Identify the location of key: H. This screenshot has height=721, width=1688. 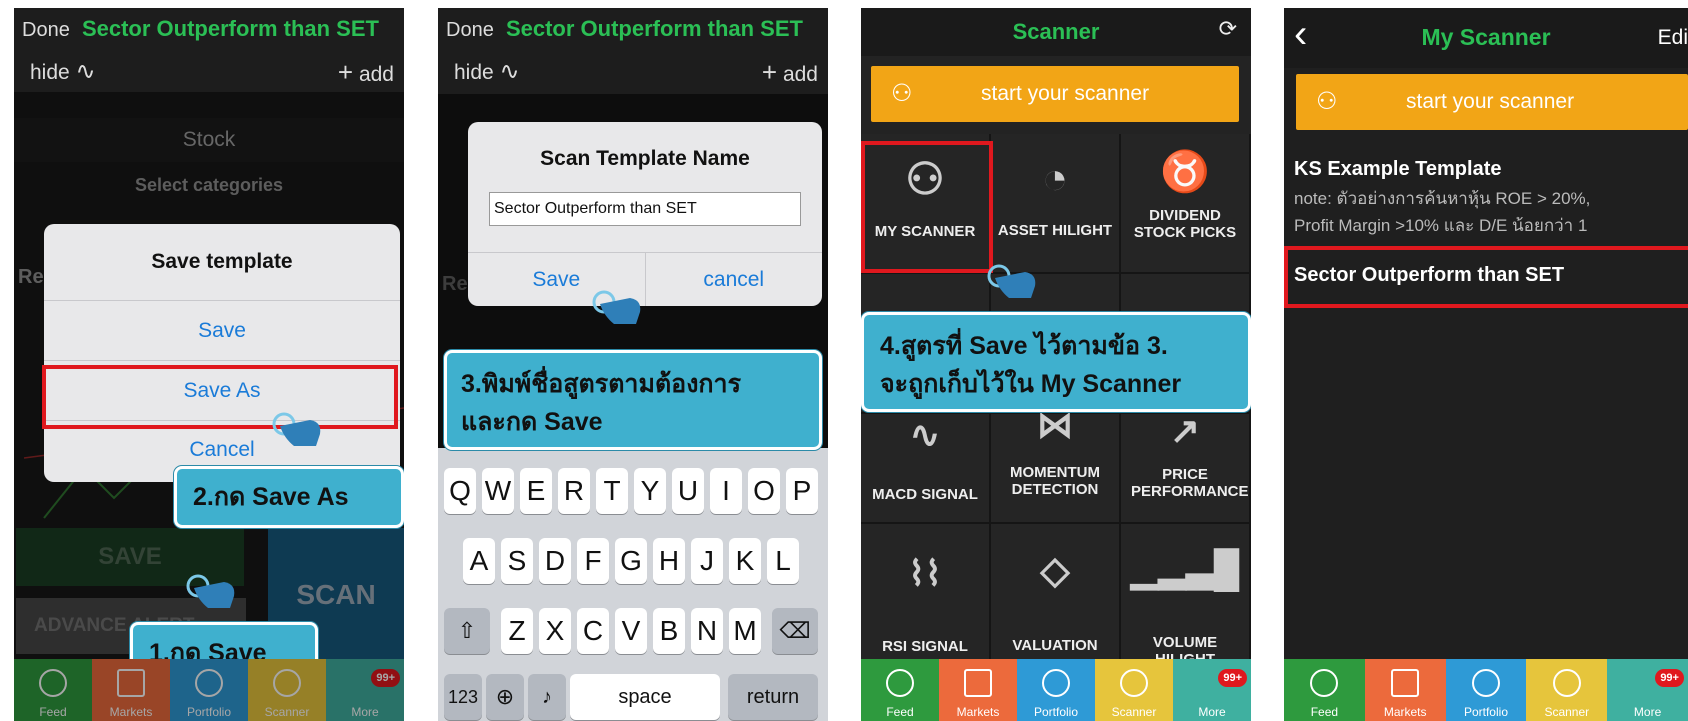
(669, 561).